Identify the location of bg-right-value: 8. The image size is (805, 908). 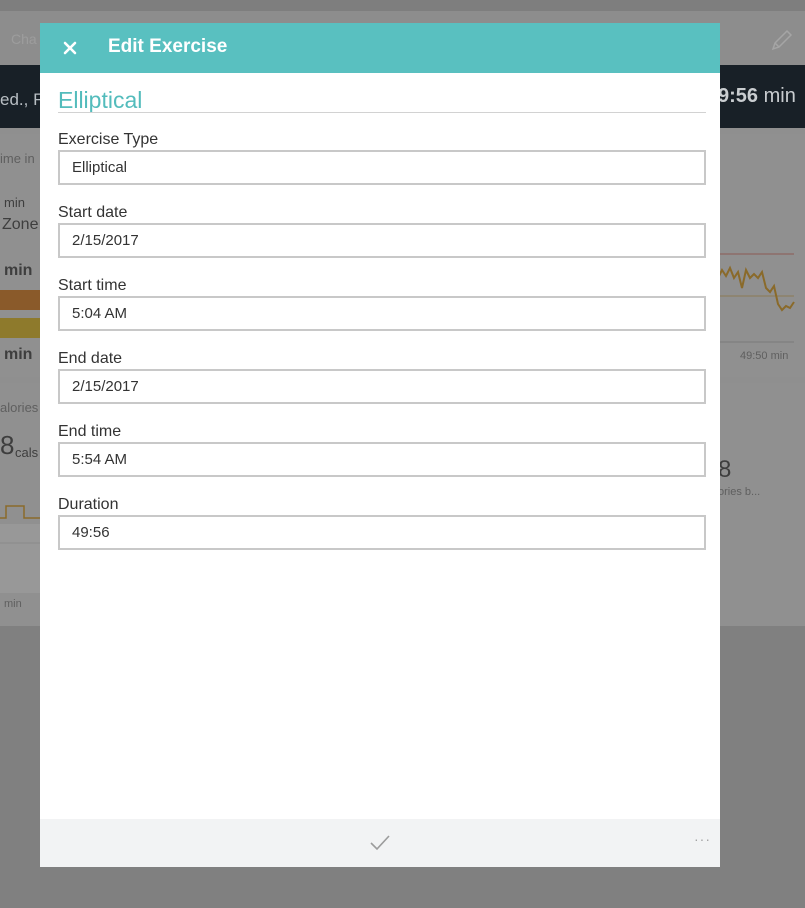
(725, 469).